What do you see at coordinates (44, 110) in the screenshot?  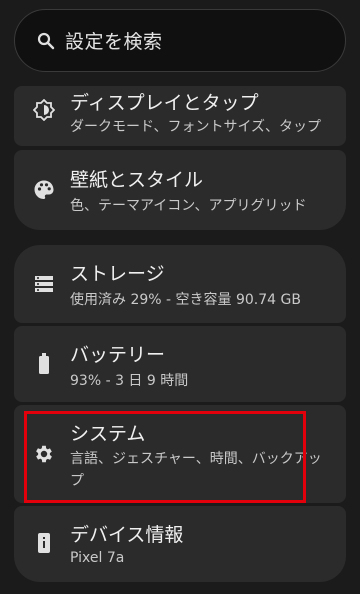 I see `brightness-icon` at bounding box center [44, 110].